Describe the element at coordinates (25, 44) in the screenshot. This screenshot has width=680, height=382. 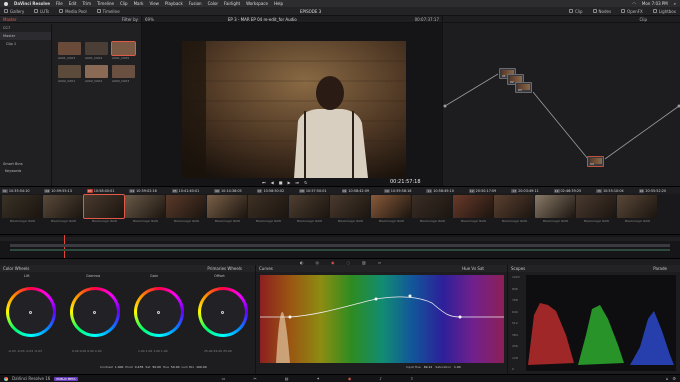
I see `bin-clip1: Clip 1` at that location.